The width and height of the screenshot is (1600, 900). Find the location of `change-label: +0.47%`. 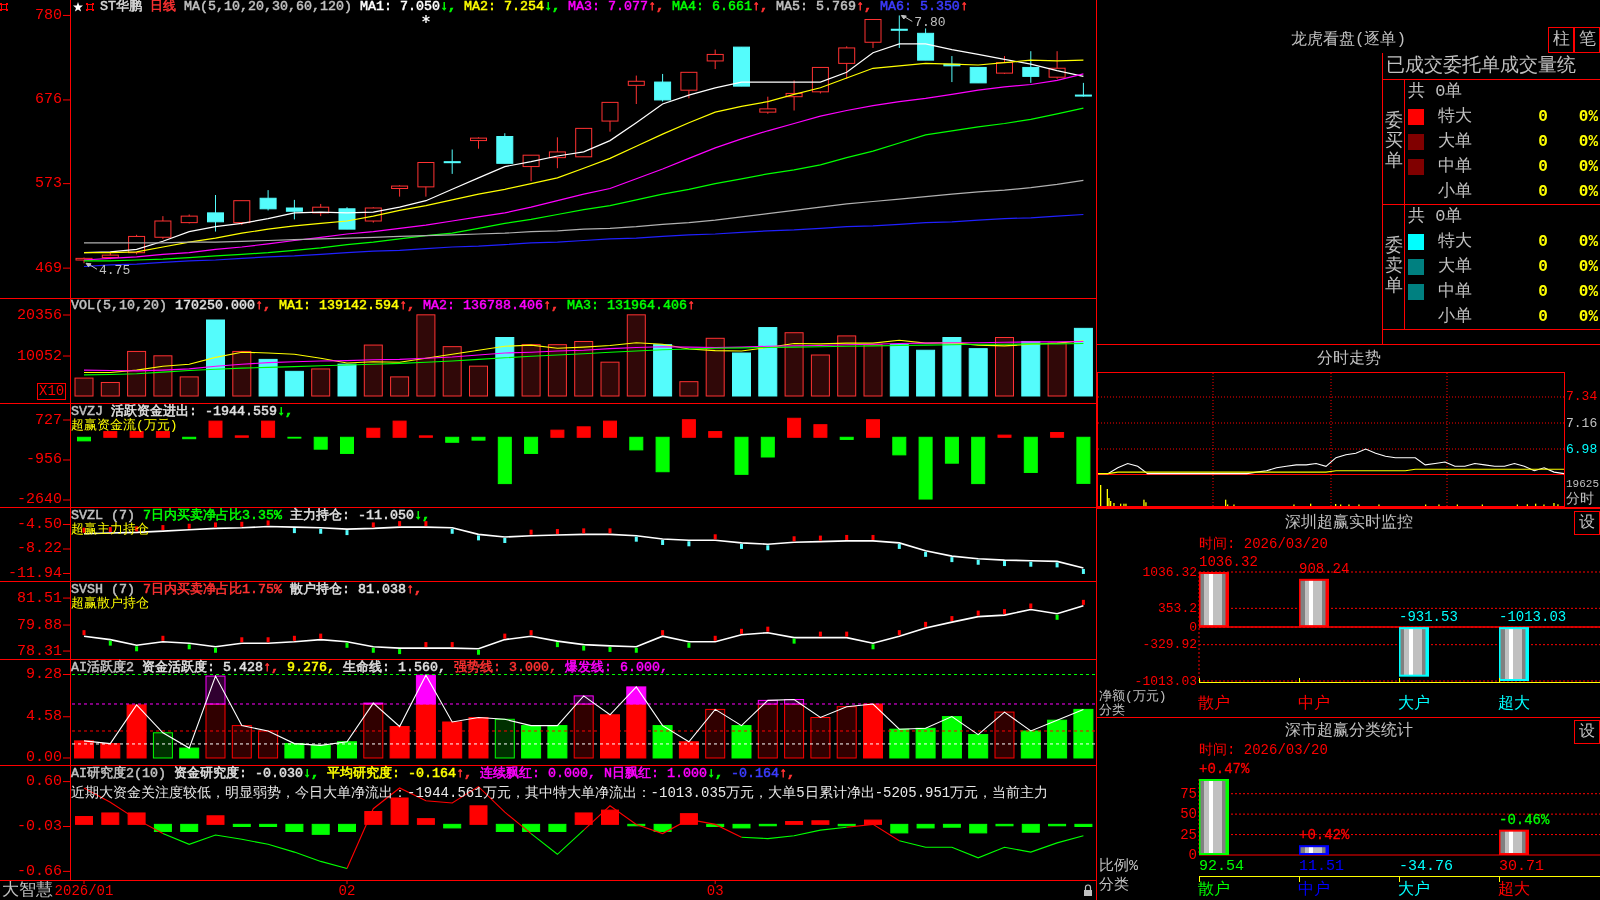

change-label: +0.47% is located at coordinates (1224, 769).